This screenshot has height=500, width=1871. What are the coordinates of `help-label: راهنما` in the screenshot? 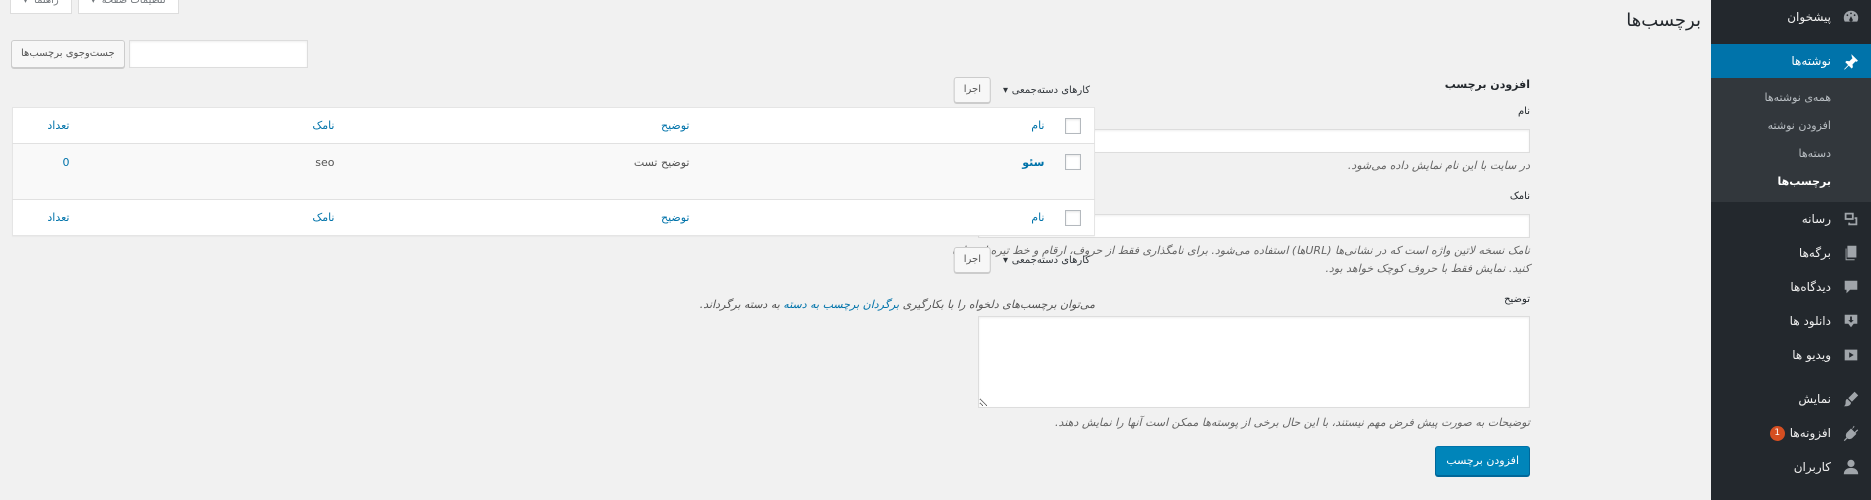 It's located at (46, 3).